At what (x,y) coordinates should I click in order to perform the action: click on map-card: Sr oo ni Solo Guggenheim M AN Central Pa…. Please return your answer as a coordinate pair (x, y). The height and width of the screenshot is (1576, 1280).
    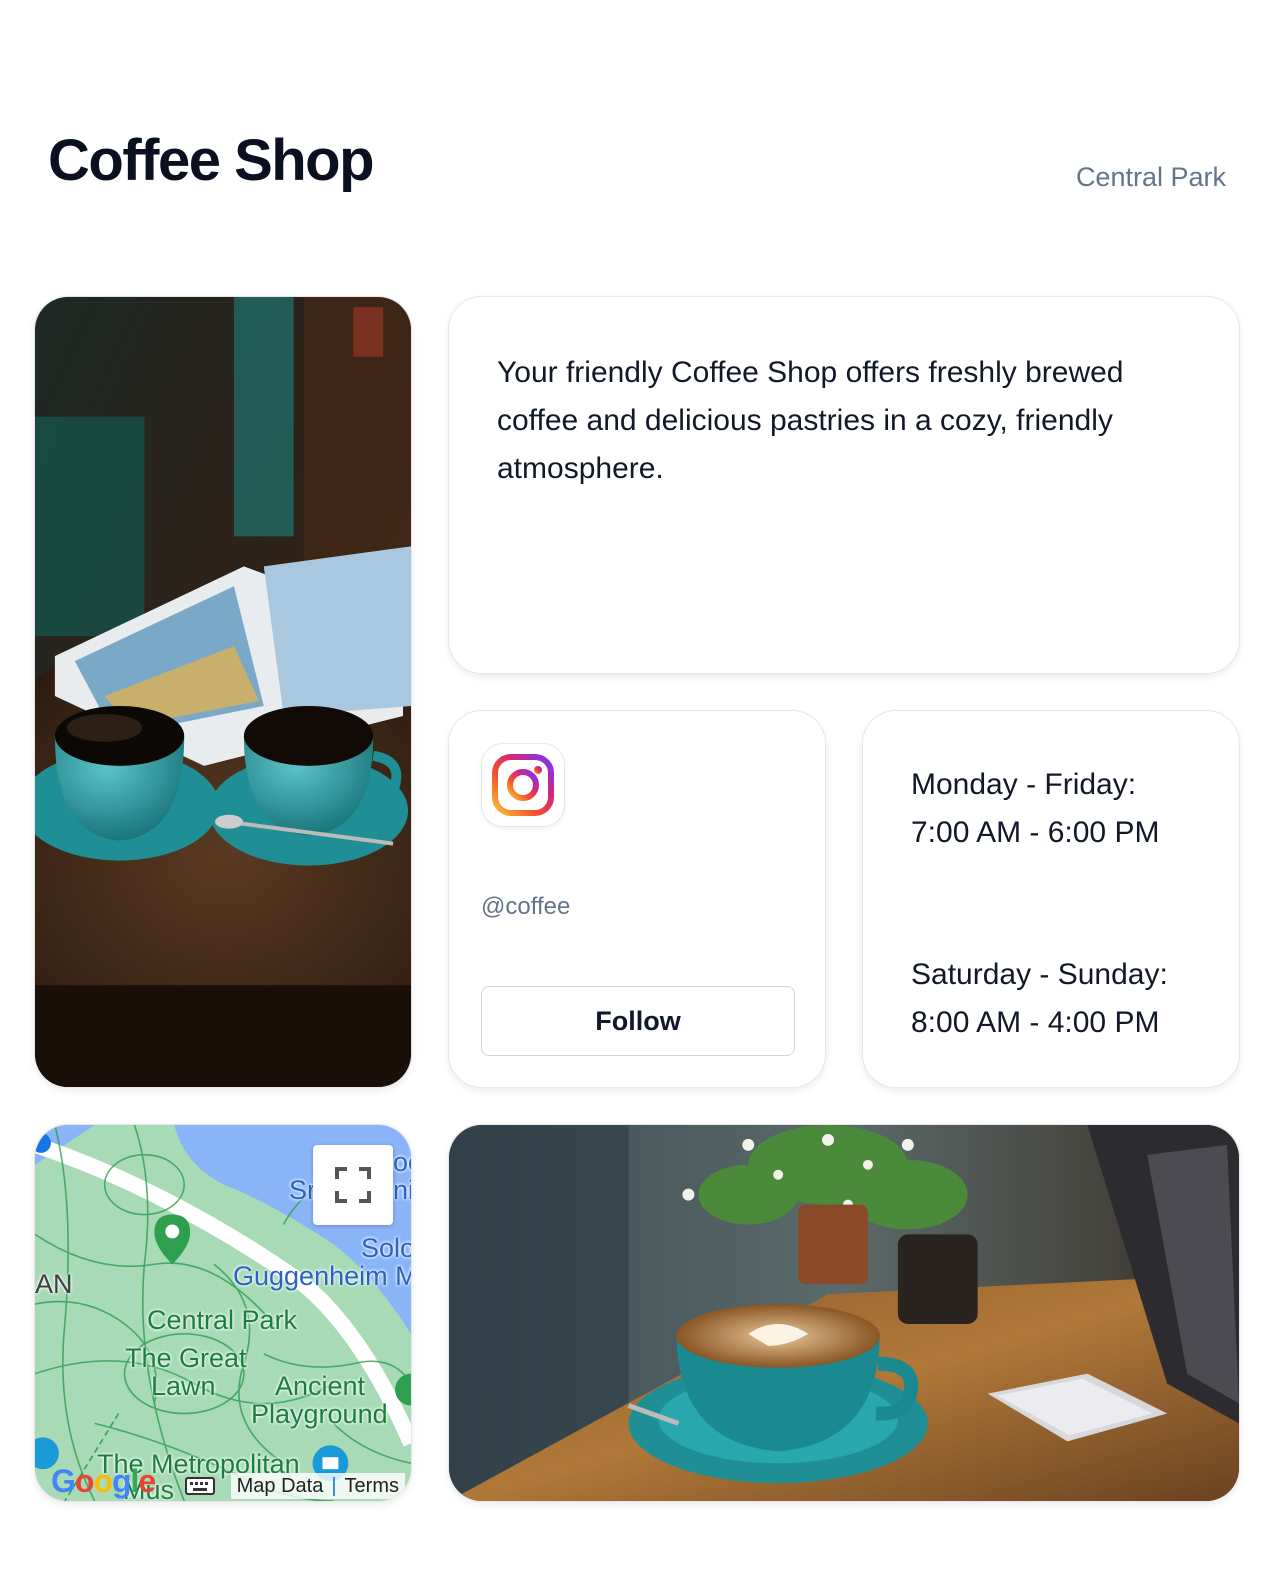
    Looking at the image, I should click on (223, 1313).